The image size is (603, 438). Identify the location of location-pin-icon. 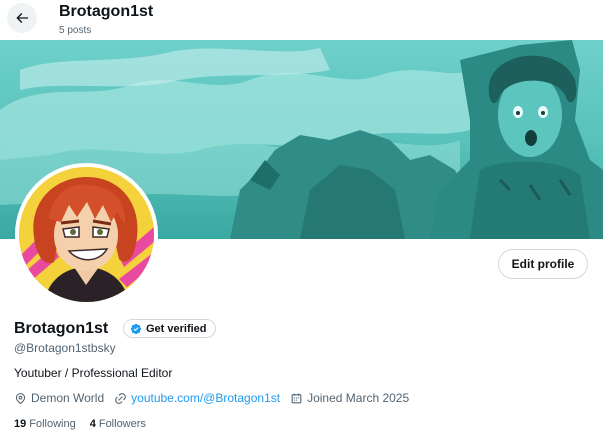
(20, 398).